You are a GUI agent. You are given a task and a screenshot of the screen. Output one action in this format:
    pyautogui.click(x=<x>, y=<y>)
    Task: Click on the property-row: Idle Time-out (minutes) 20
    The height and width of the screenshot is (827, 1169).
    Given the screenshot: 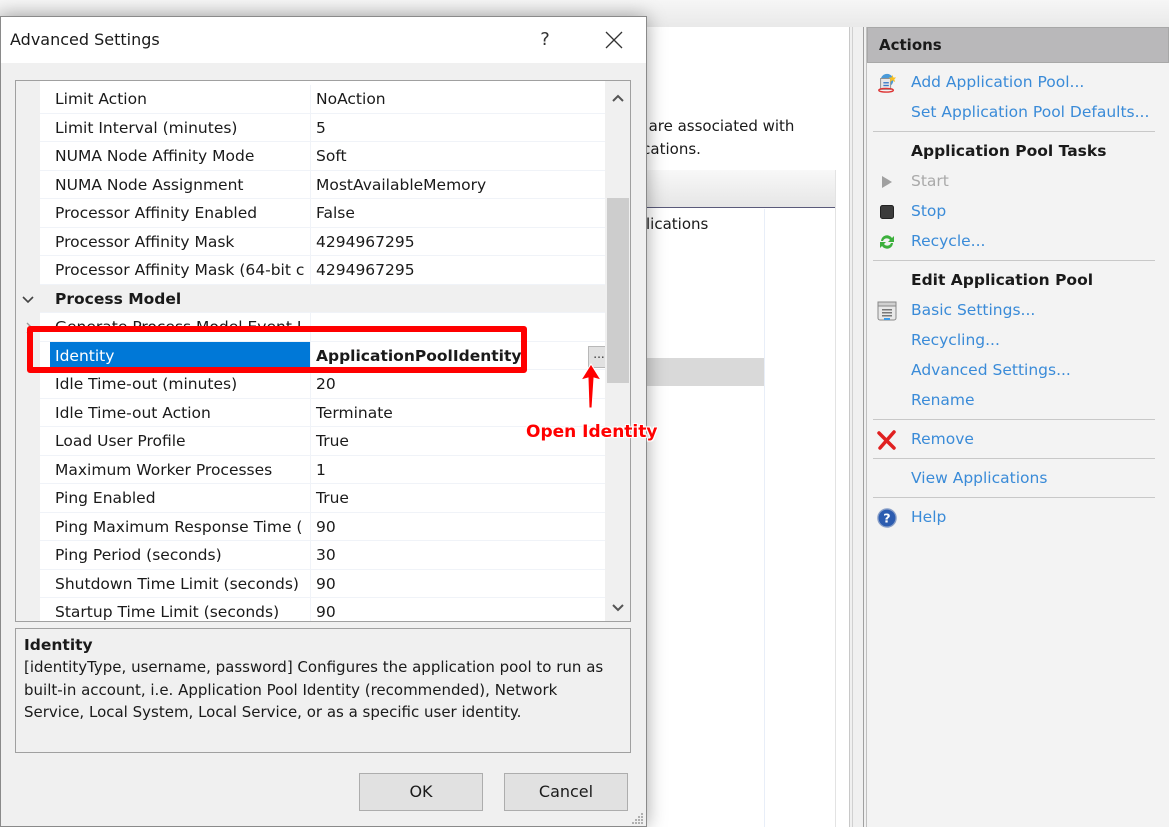 What is the action you would take?
    pyautogui.click(x=322, y=384)
    